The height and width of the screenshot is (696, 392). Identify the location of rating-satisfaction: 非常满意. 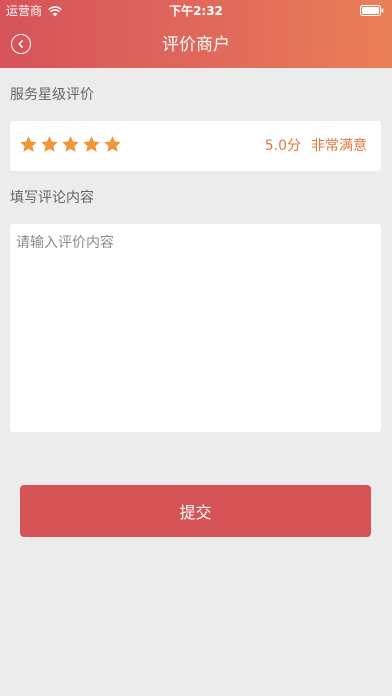
(339, 146).